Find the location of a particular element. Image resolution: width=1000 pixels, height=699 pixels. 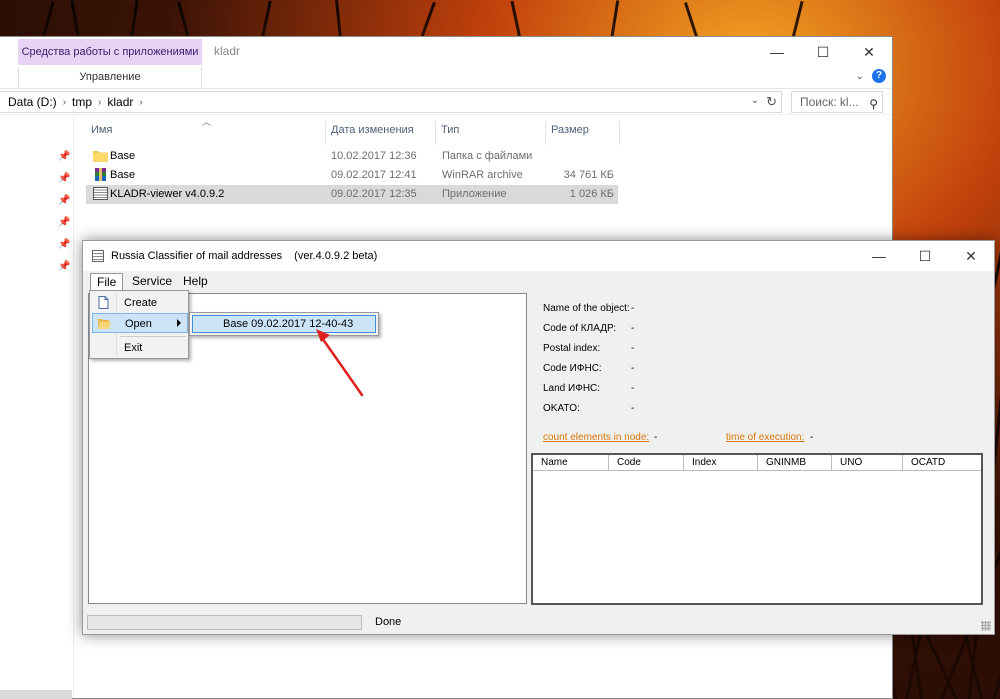

info-label: Land ИФНС: is located at coordinates (572, 388).